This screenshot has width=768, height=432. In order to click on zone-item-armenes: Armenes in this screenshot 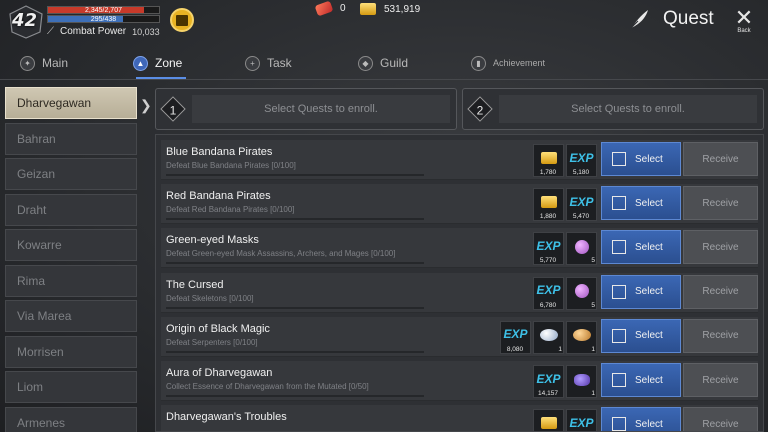, I will do `click(71, 419)`.